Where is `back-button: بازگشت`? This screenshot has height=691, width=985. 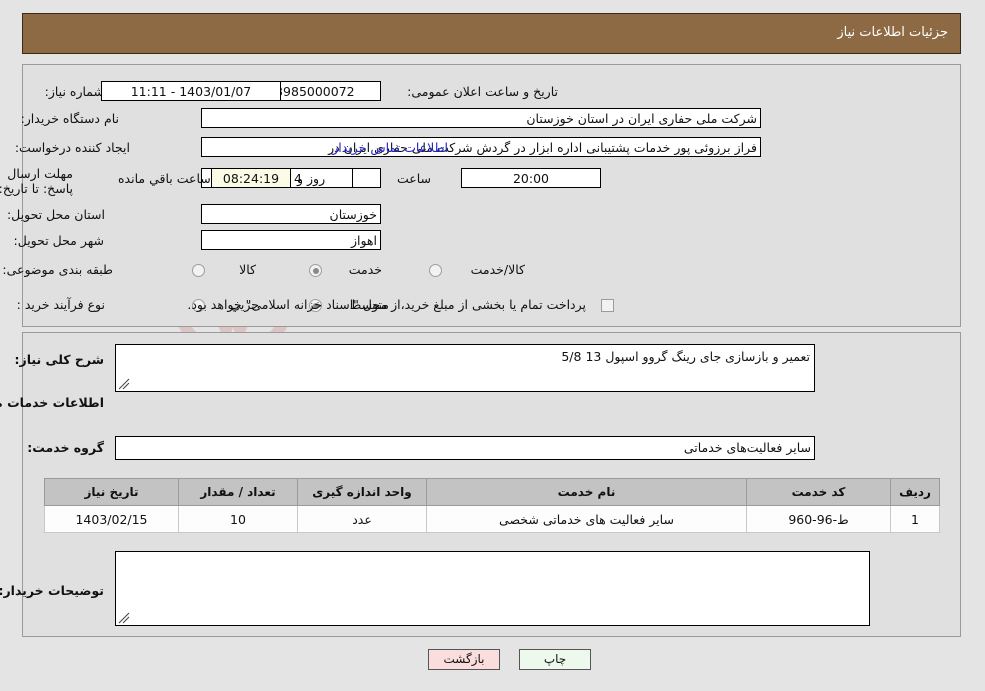
back-button: بازگشت is located at coordinates (464, 659).